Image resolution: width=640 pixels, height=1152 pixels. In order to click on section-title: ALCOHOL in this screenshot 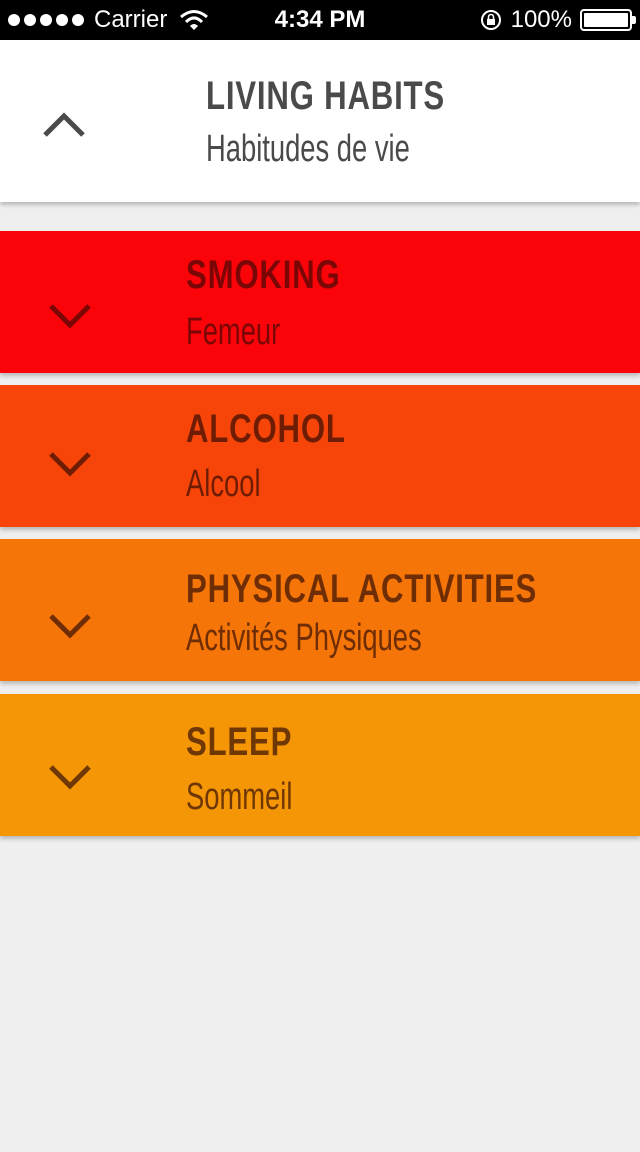, I will do `click(266, 429)`.